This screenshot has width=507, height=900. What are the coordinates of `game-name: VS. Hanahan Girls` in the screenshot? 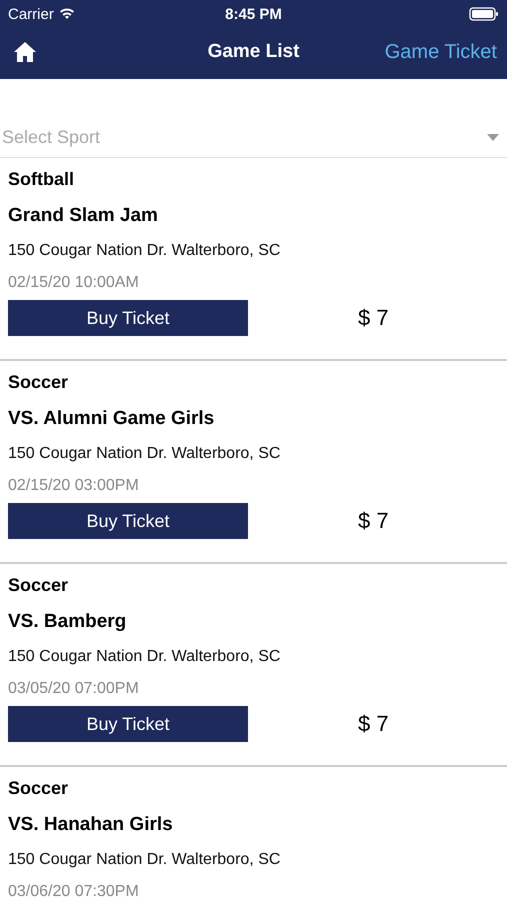 It's located at (91, 825).